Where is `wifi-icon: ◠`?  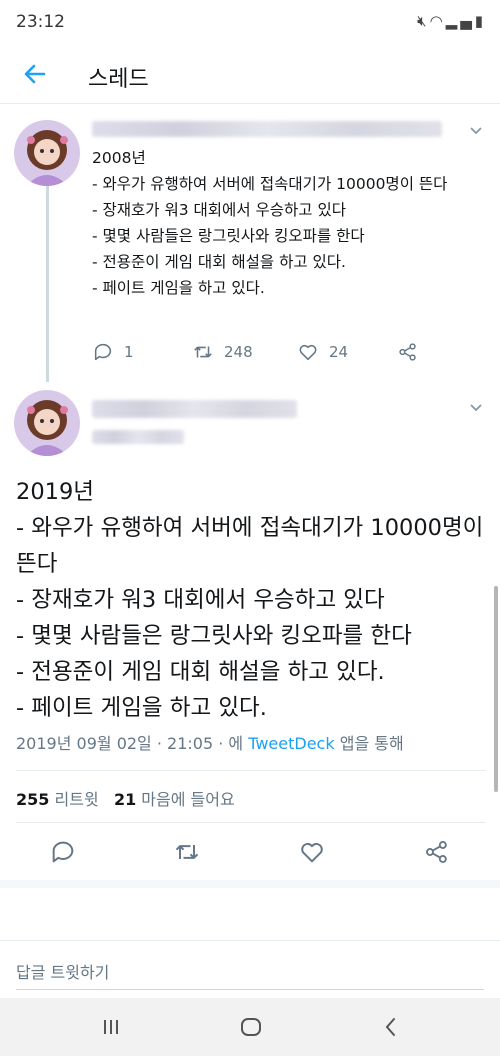 wifi-icon: ◠ is located at coordinates (437, 21).